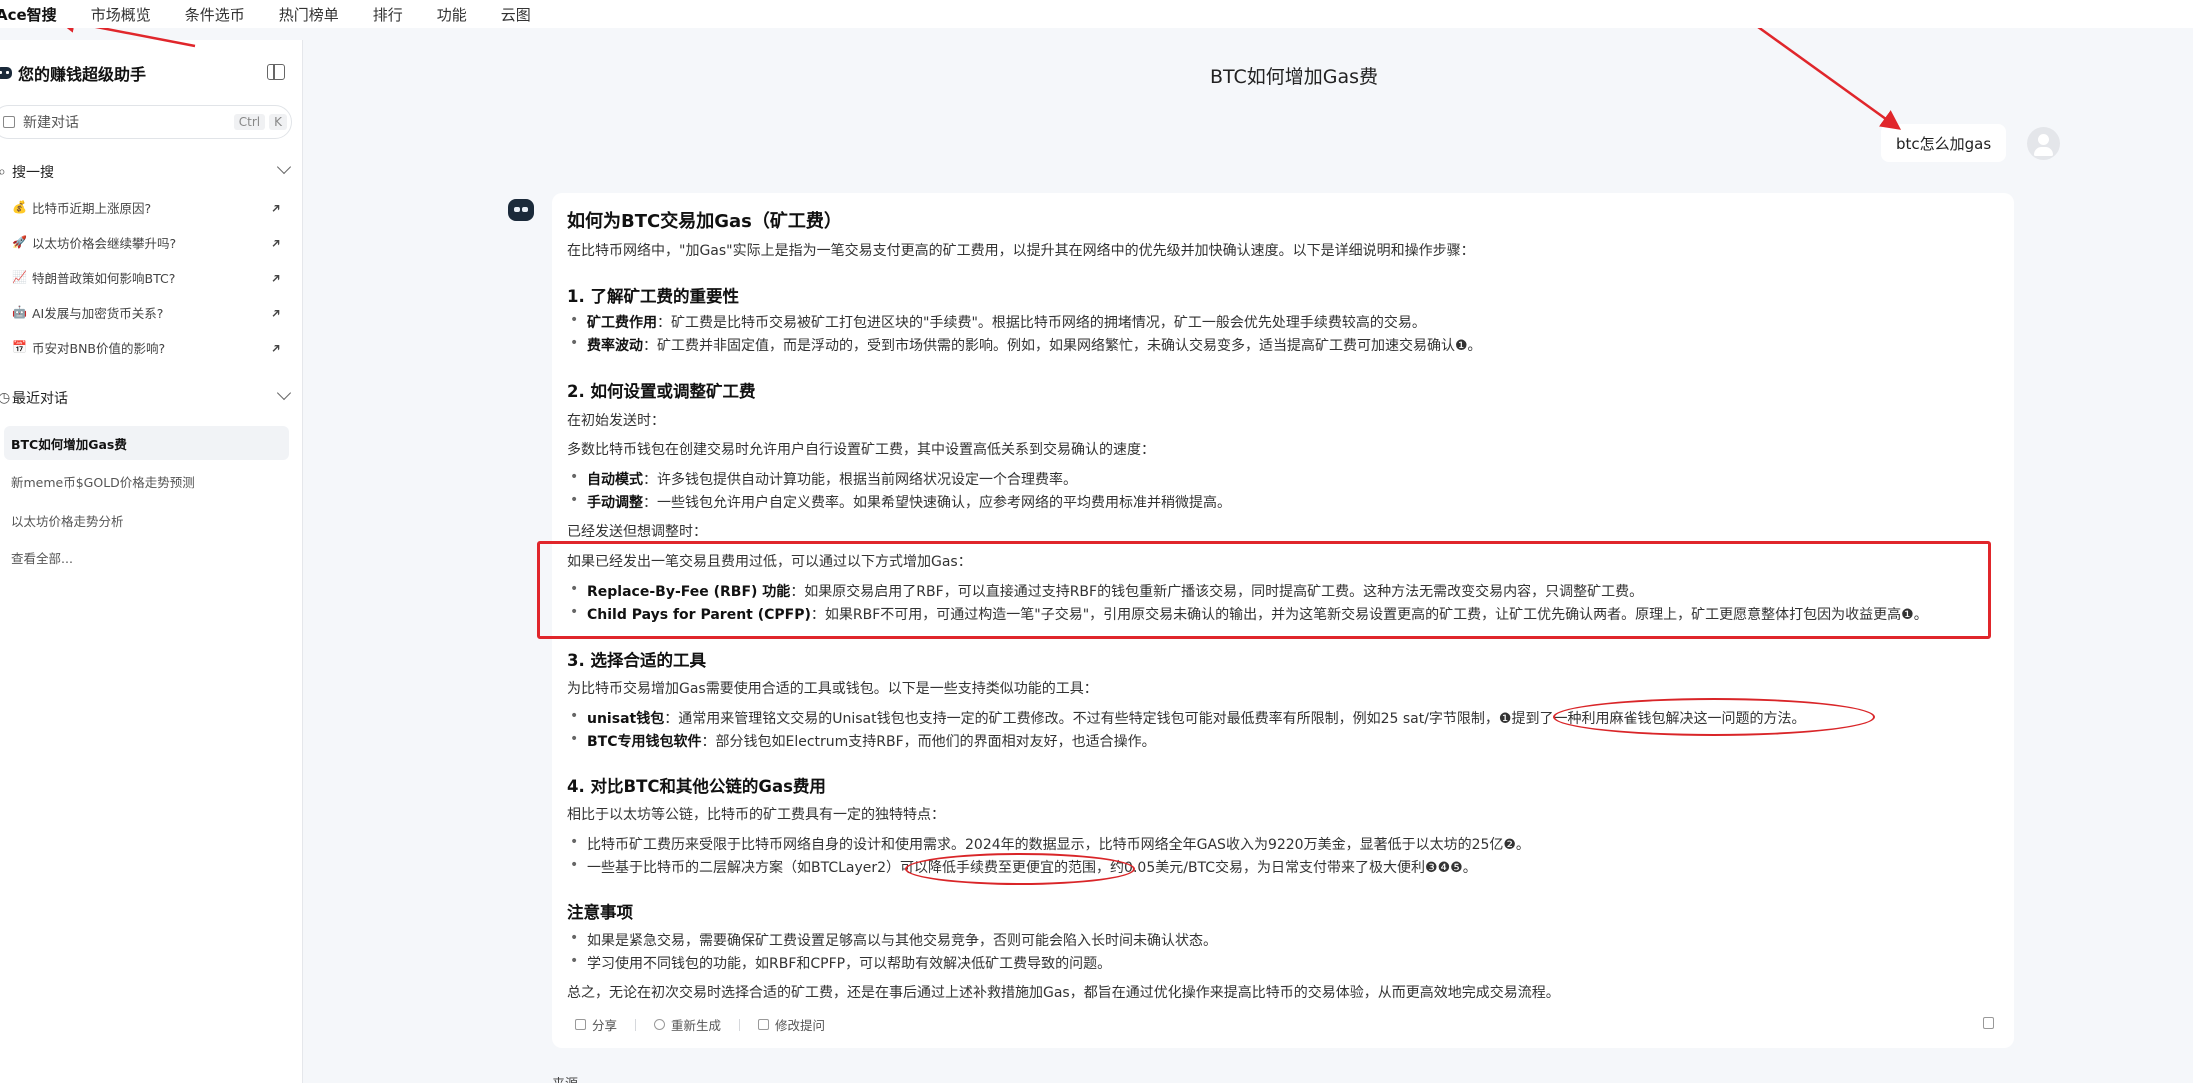 The image size is (2193, 1083). I want to click on assistant-logo-icon, so click(6, 73).